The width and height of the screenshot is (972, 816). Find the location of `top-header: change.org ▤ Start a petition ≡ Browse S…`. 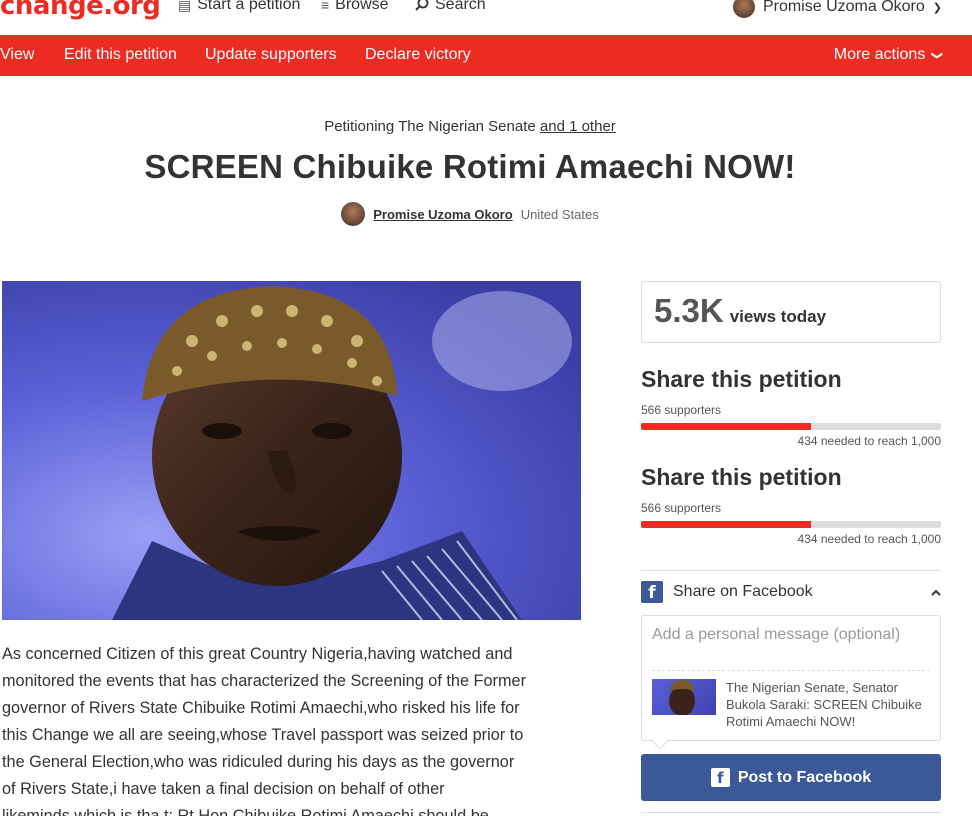

top-header: change.org ▤ Start a petition ≡ Browse S… is located at coordinates (486, 17).